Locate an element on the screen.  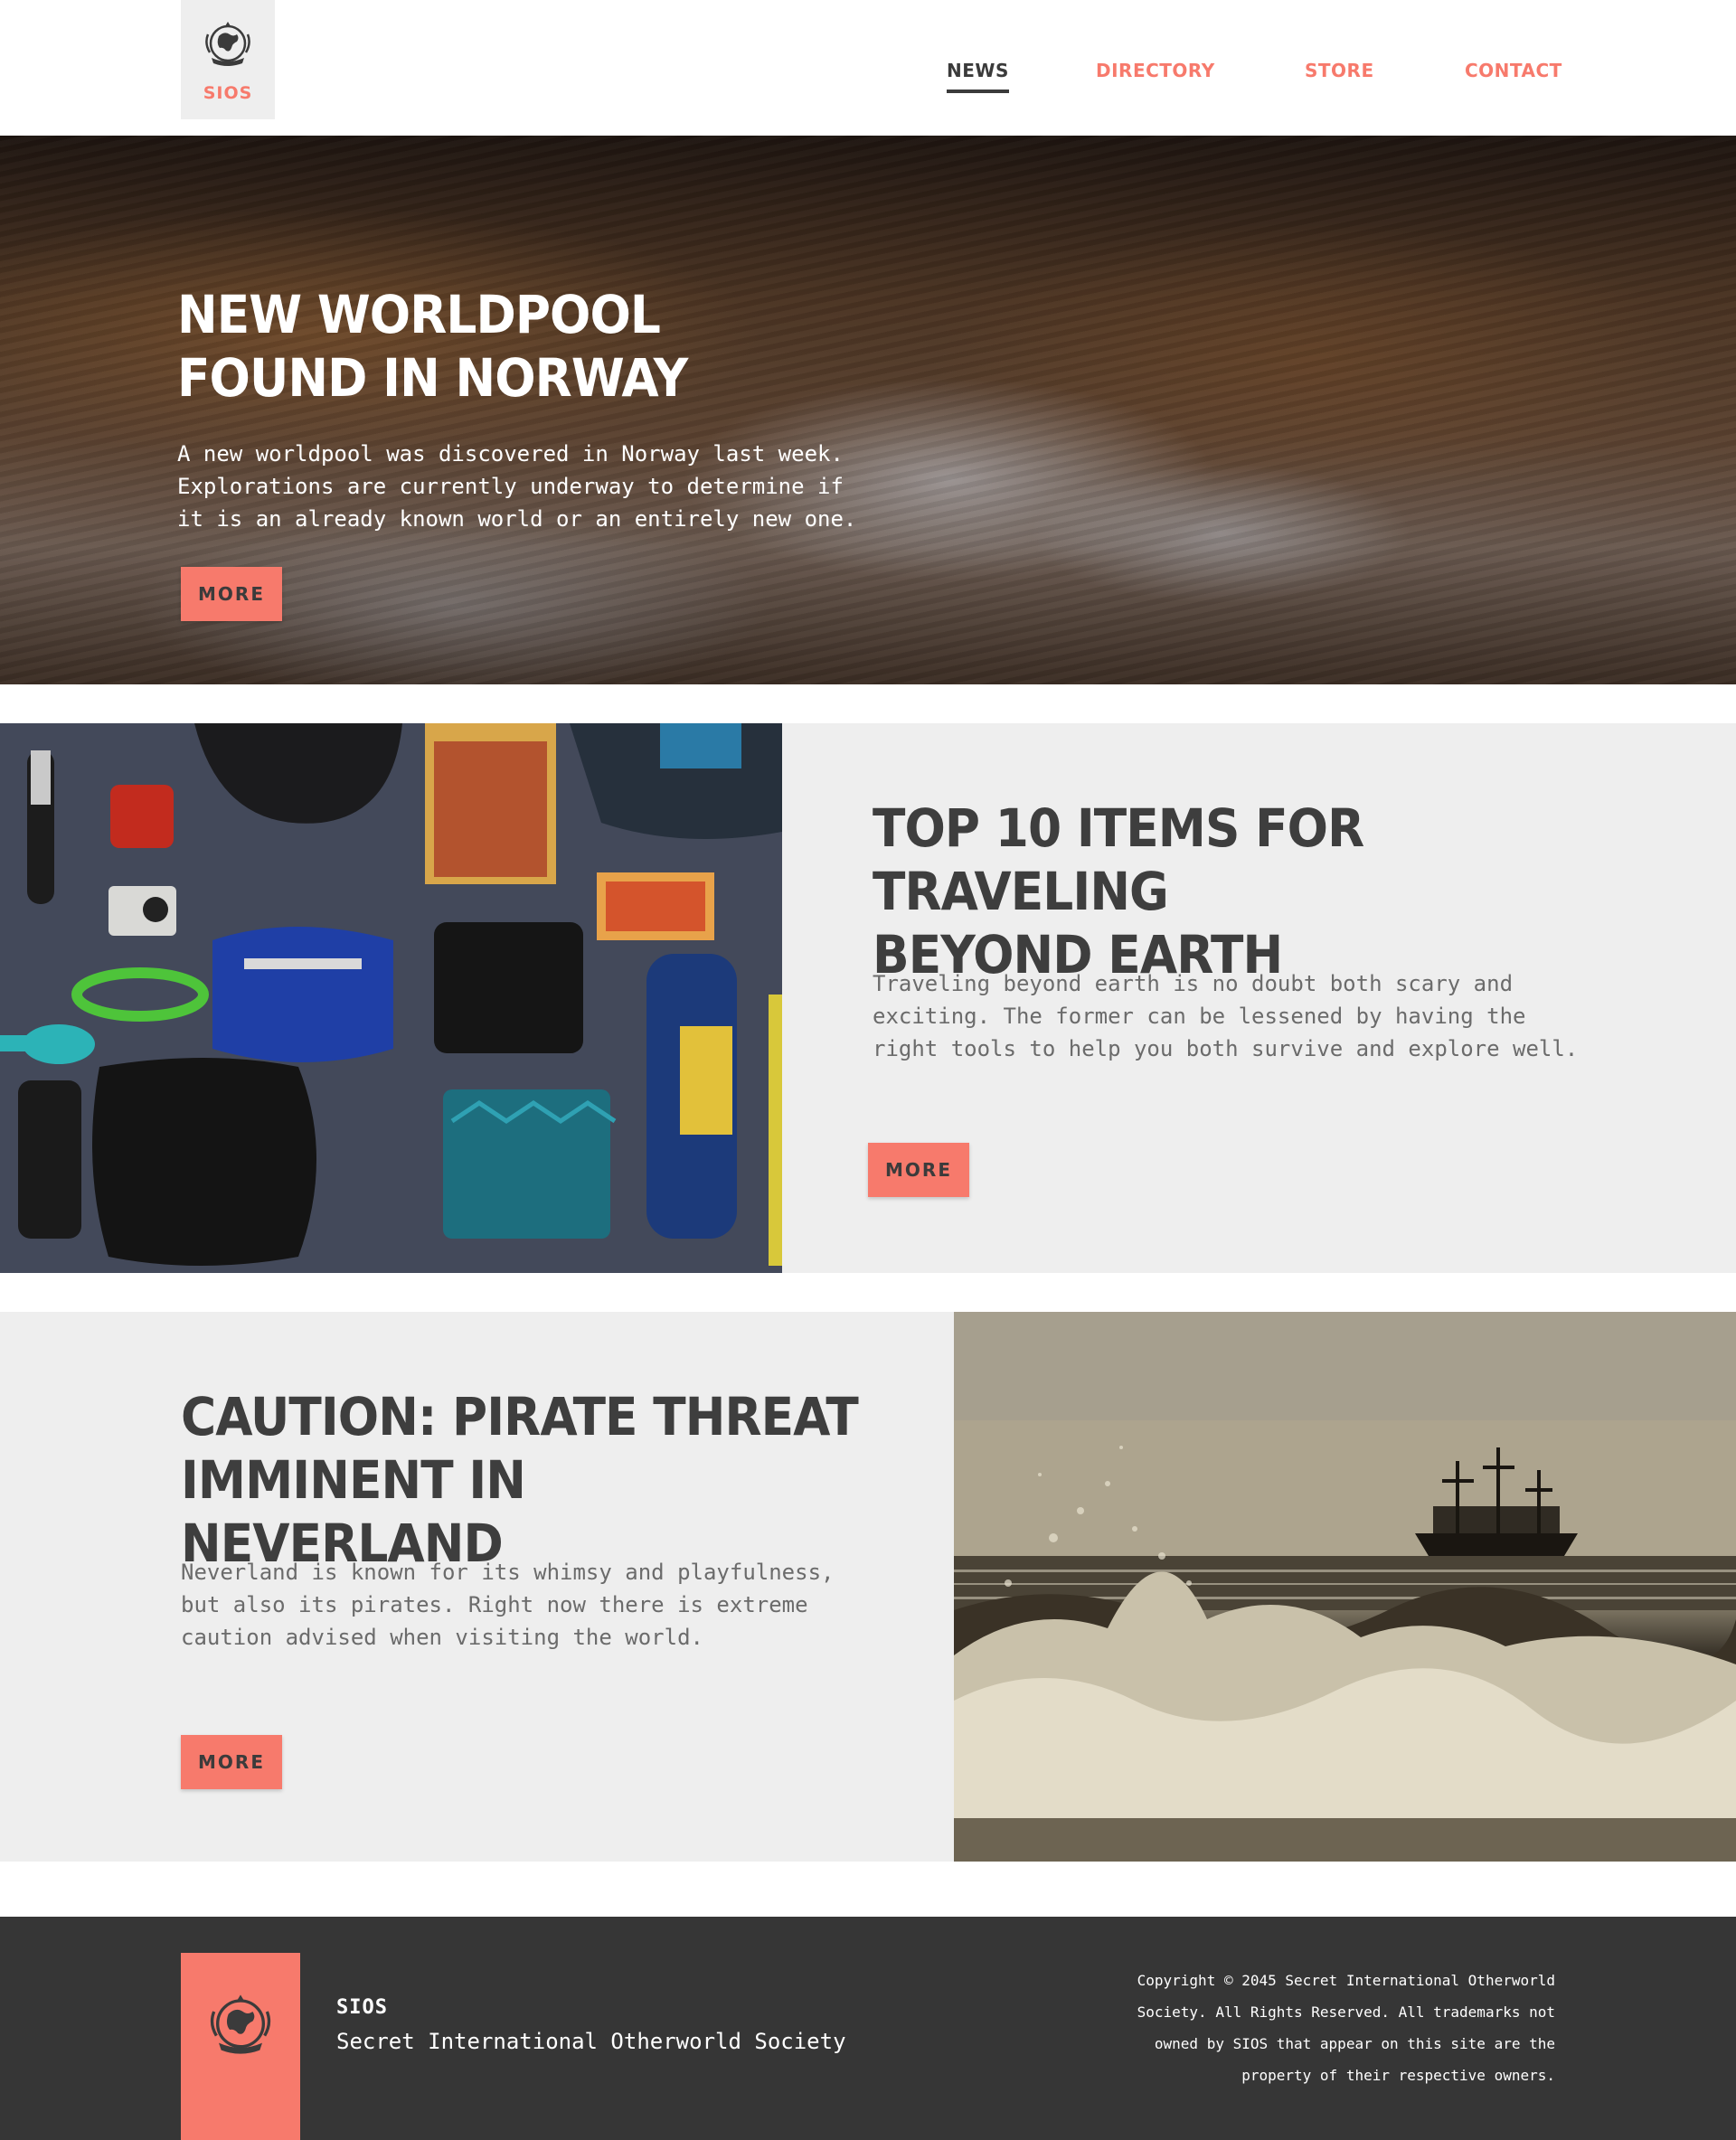
hero-title-line: FOUND IN NORWAY is located at coordinates (433, 378).